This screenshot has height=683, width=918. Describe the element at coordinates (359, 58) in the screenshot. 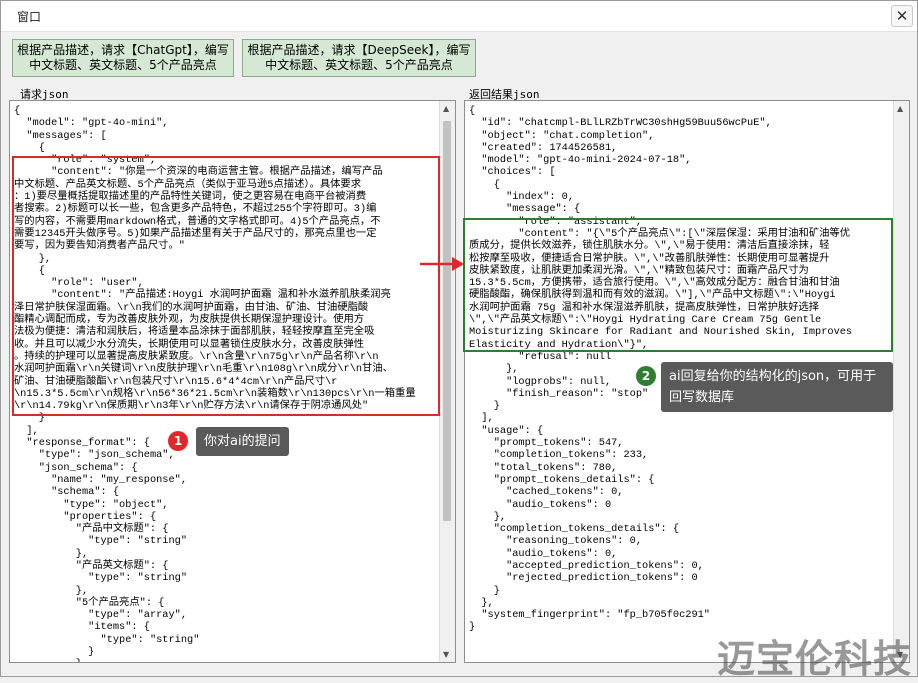

I see `deepseek-request-button: 根据产品描述，请求【DeepSeek】，编写中文标题、英文标题、5个产品亮点` at that location.